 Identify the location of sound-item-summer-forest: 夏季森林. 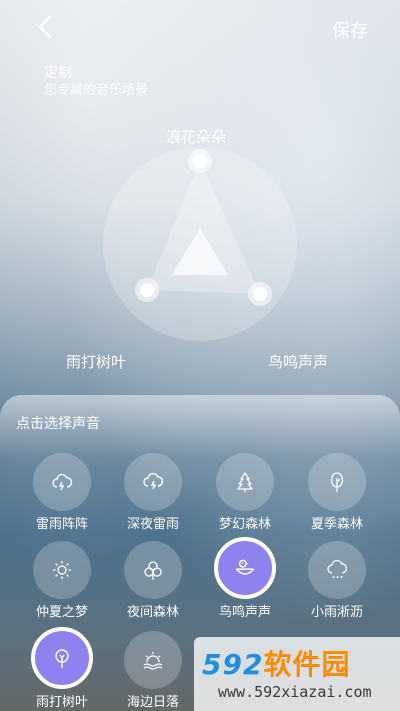
(337, 493).